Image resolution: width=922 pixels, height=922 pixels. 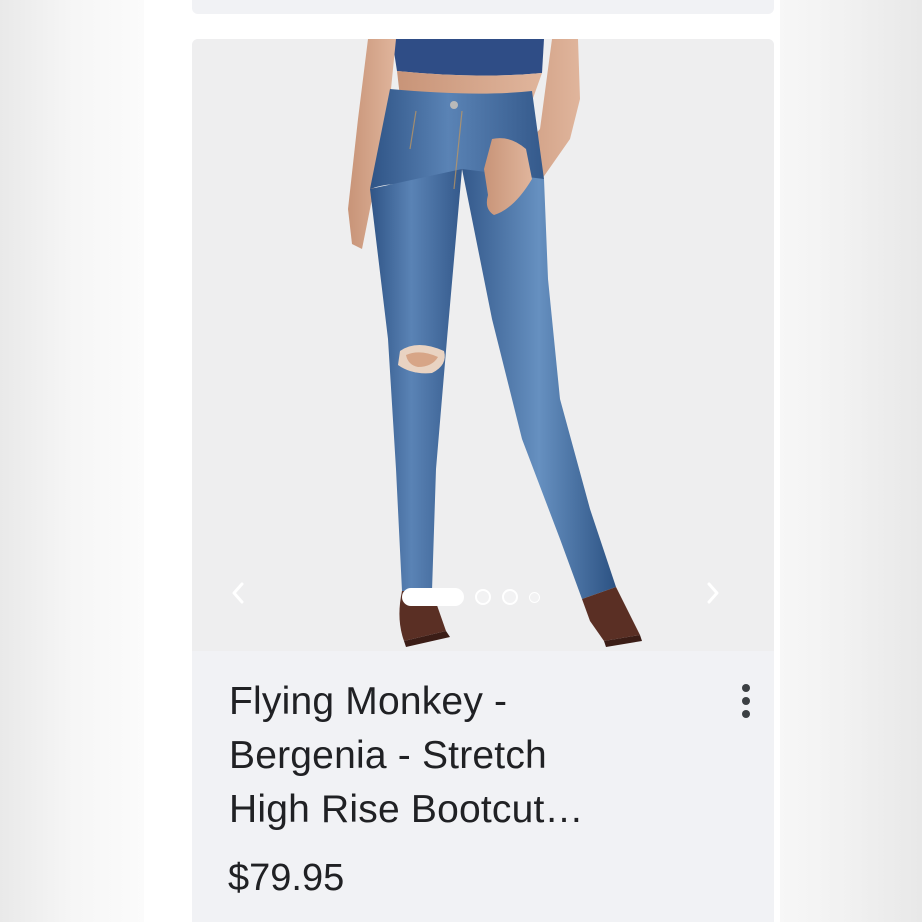 I want to click on carousel-prev-button, so click(x=245, y=597).